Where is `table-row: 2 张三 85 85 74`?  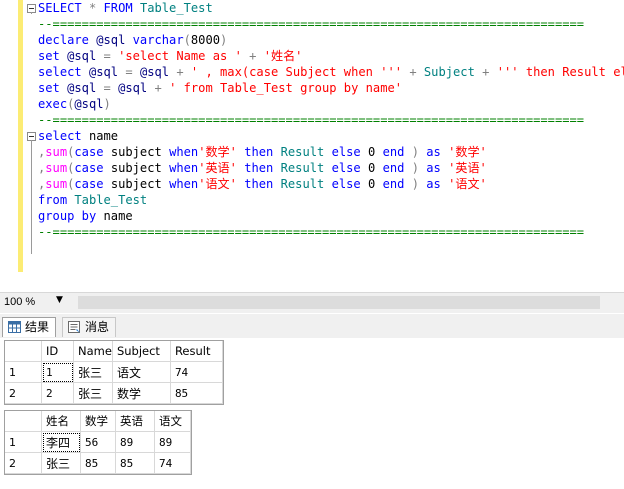 table-row: 2 张三 85 85 74 is located at coordinates (98, 463).